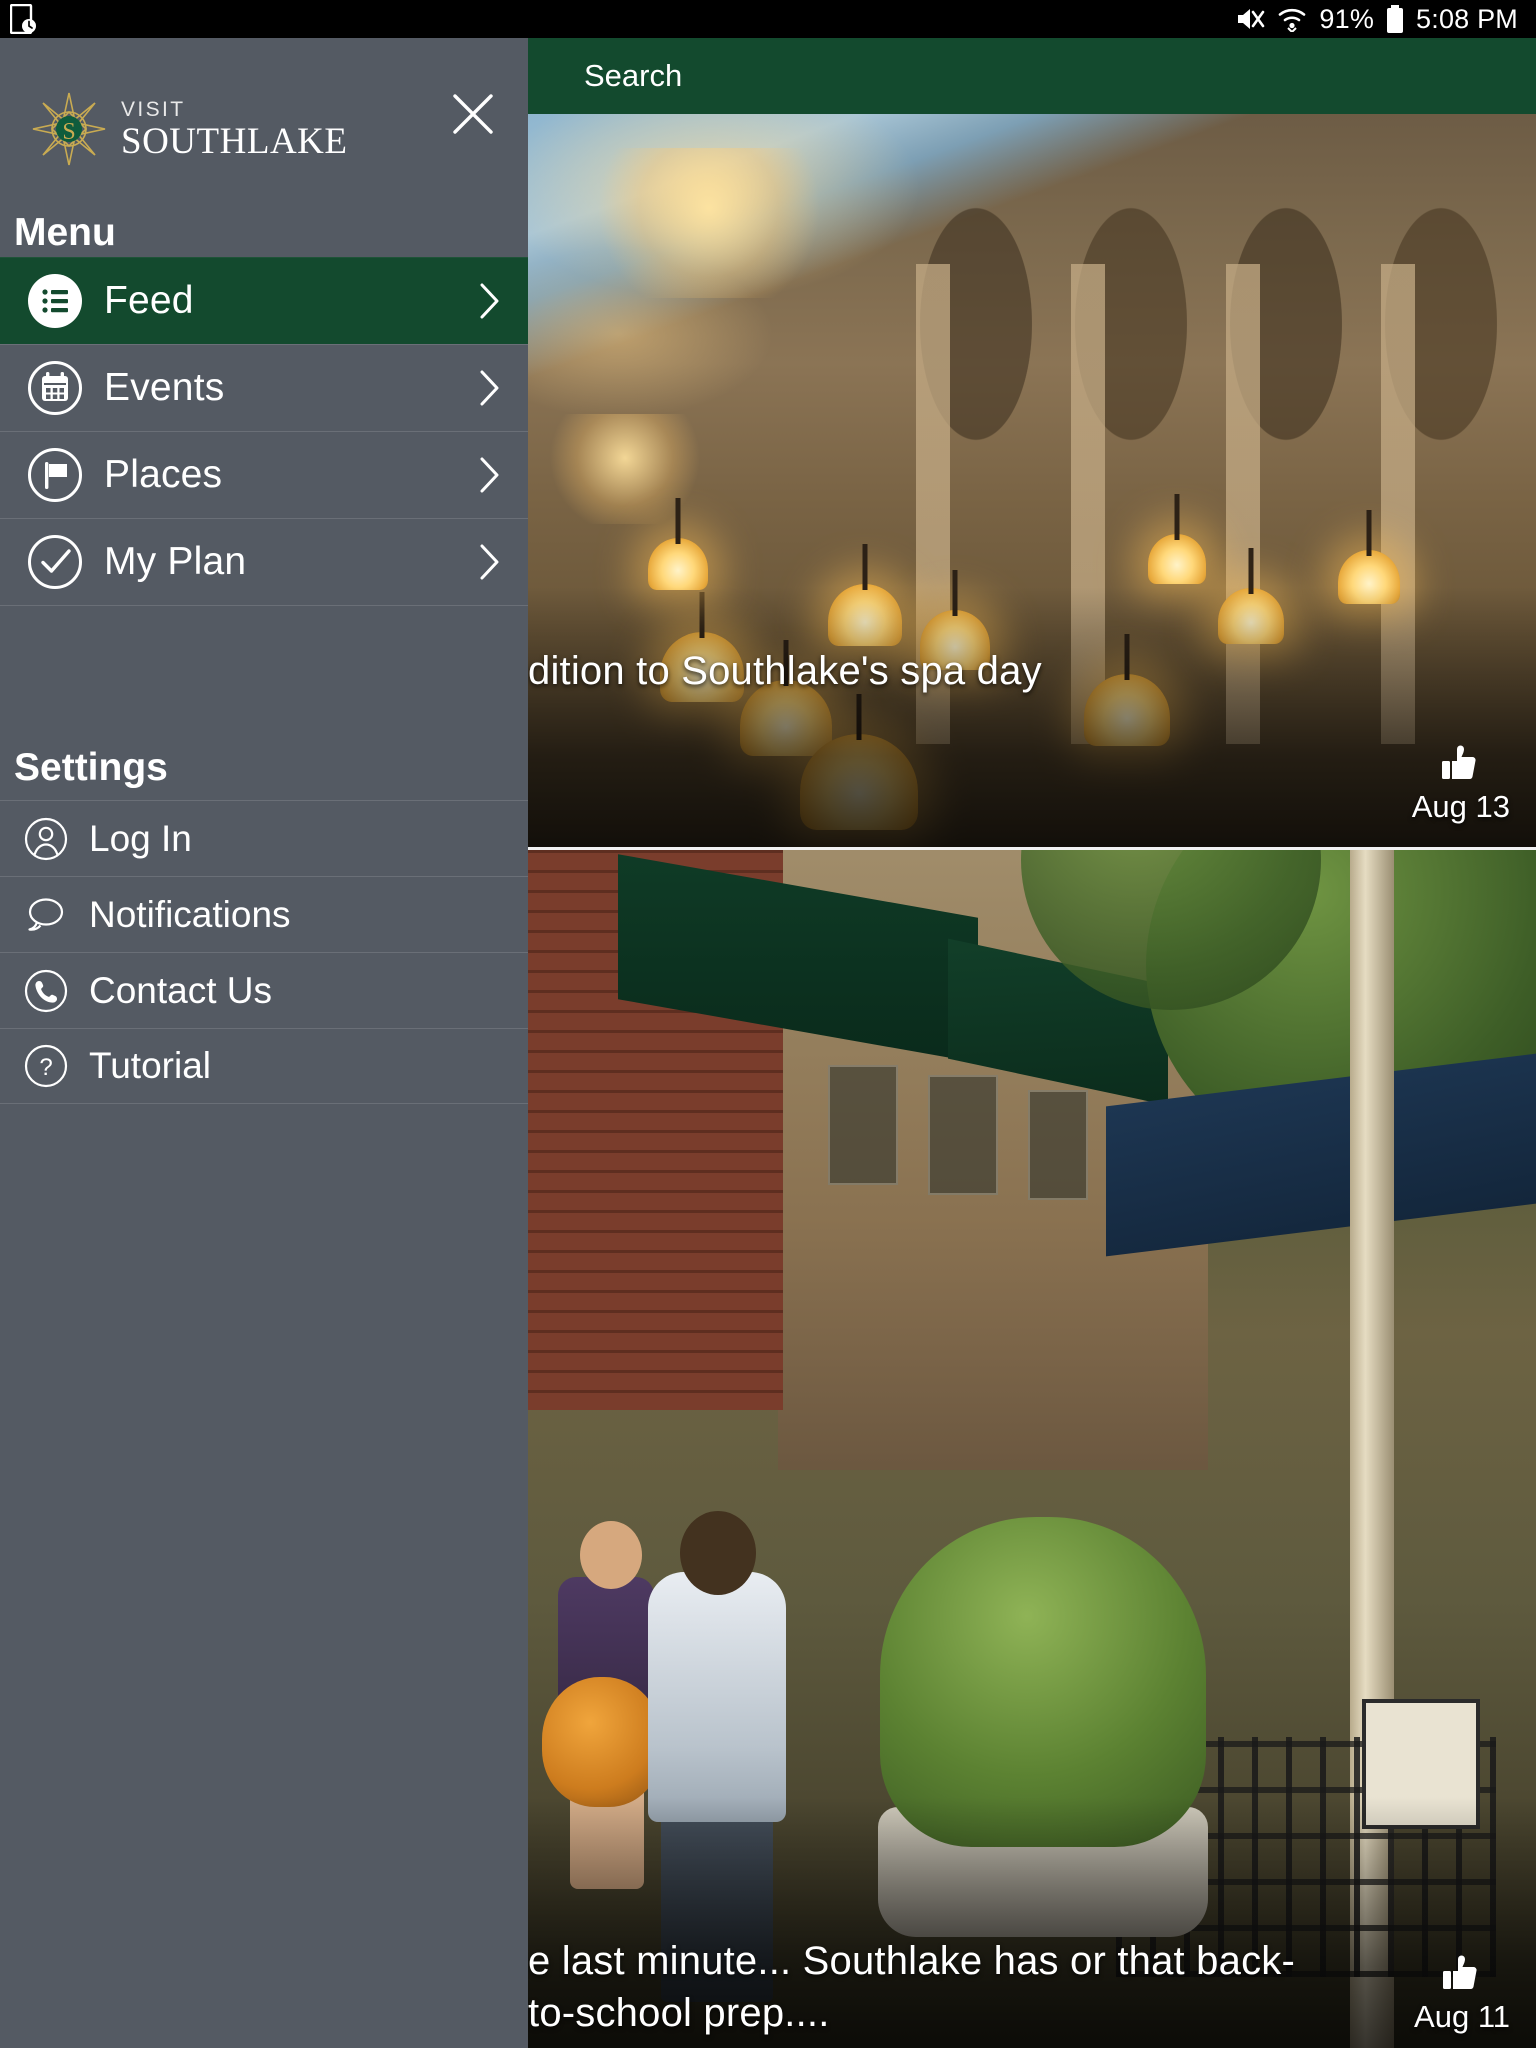 The height and width of the screenshot is (2048, 1536). I want to click on sidebar-item-label: My Plan, so click(175, 561).